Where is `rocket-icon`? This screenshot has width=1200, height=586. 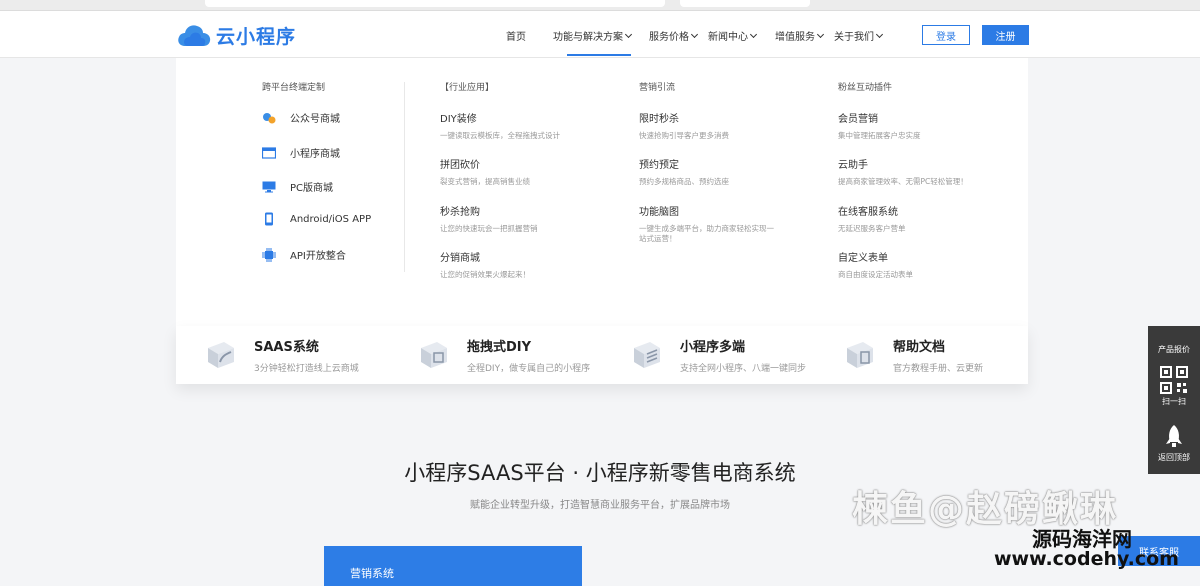 rocket-icon is located at coordinates (1174, 436).